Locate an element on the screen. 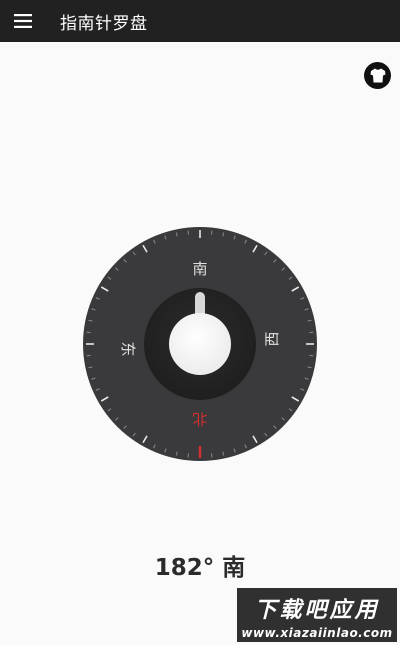 The image size is (400, 645). app-title: 指南针罗盘 is located at coordinates (104, 23).